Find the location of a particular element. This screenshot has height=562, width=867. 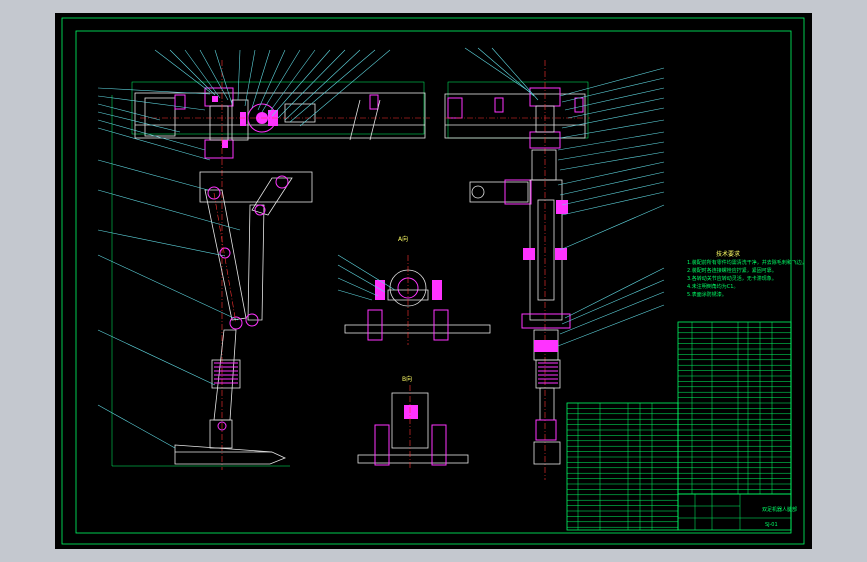

note-4: 4.未注明倒角均为C1。 is located at coordinates (712, 286).